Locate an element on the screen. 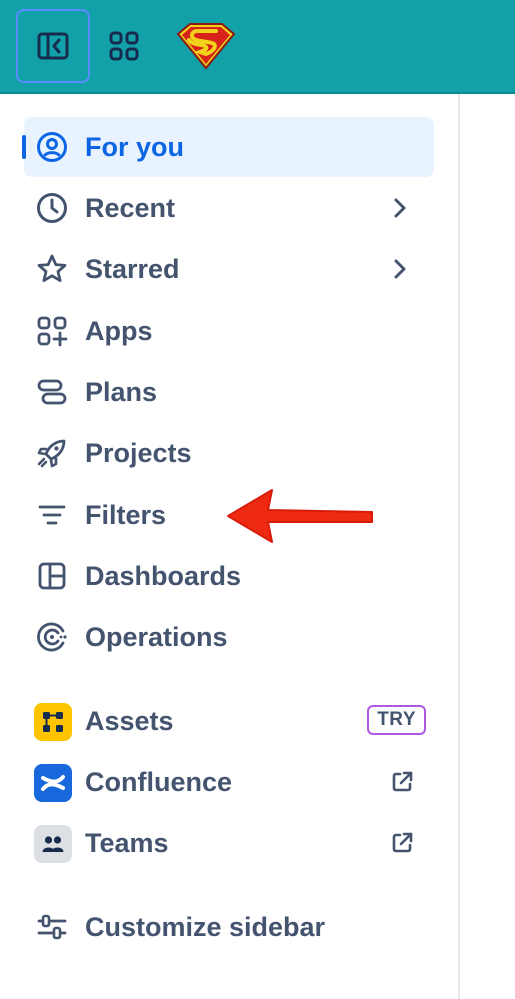 Image resolution: width=515 pixels, height=999 pixels. app-grid-icon is located at coordinates (124, 46).